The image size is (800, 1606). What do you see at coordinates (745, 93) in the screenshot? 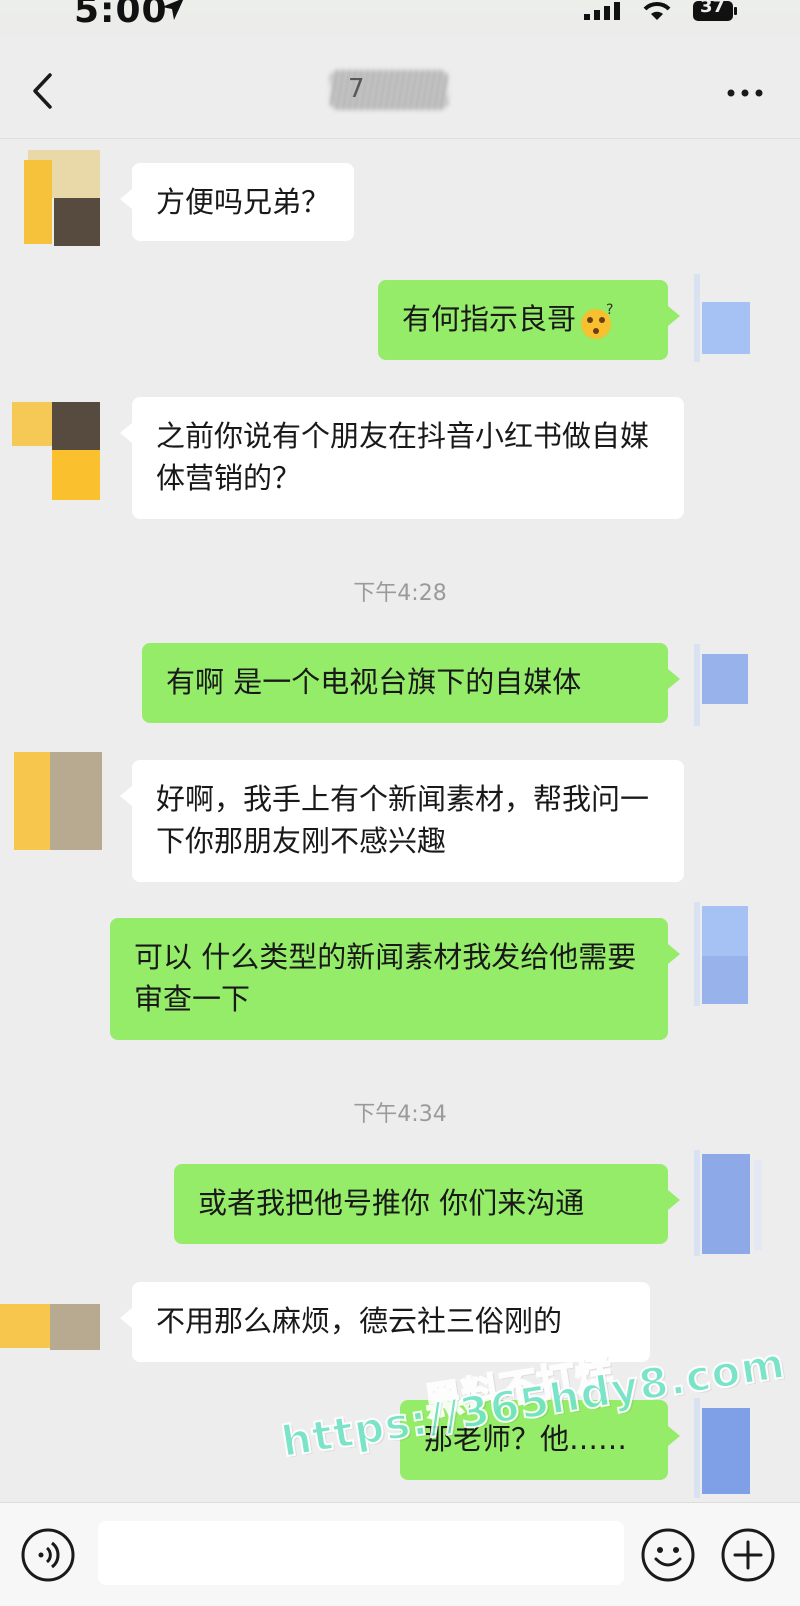
I see `more-icon` at bounding box center [745, 93].